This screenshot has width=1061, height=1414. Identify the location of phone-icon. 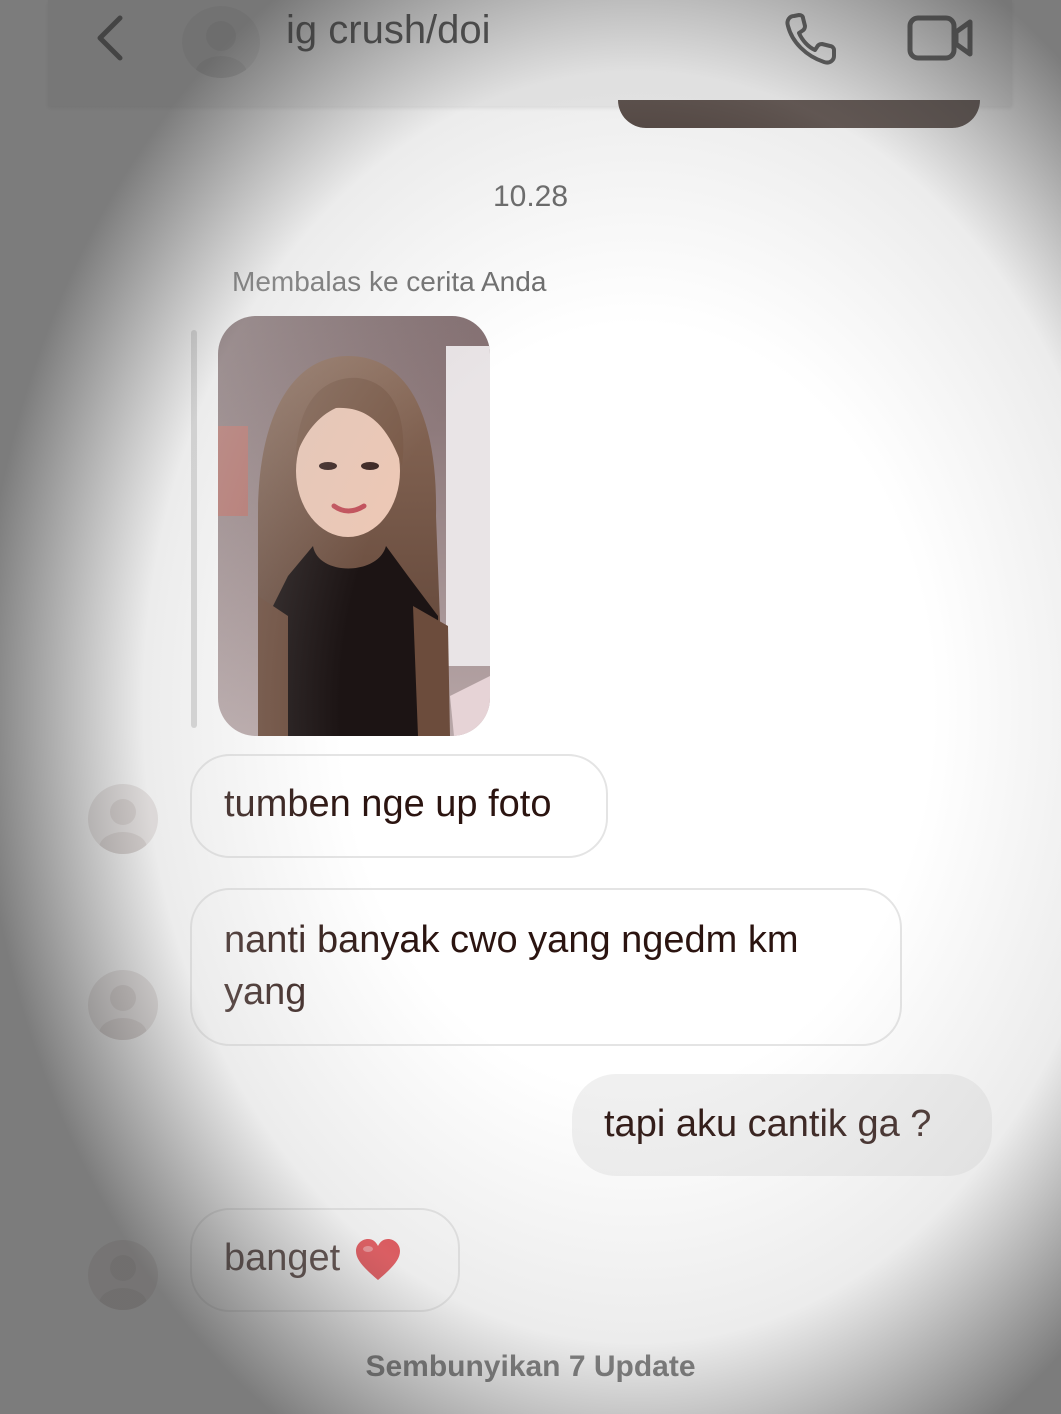
(812, 39).